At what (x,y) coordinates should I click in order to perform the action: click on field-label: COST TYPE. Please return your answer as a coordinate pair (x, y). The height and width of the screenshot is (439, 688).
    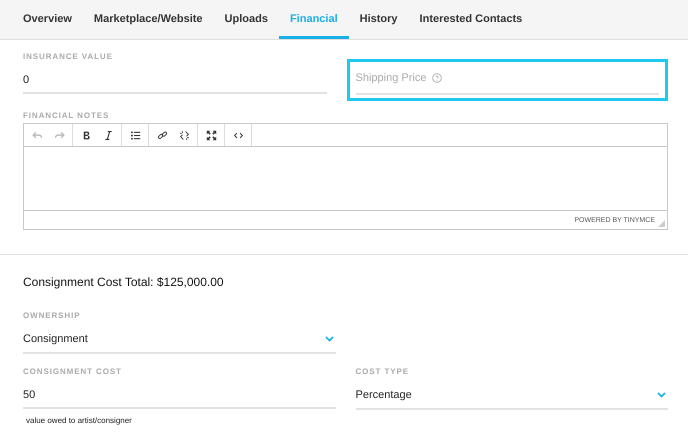
    Looking at the image, I should click on (383, 372).